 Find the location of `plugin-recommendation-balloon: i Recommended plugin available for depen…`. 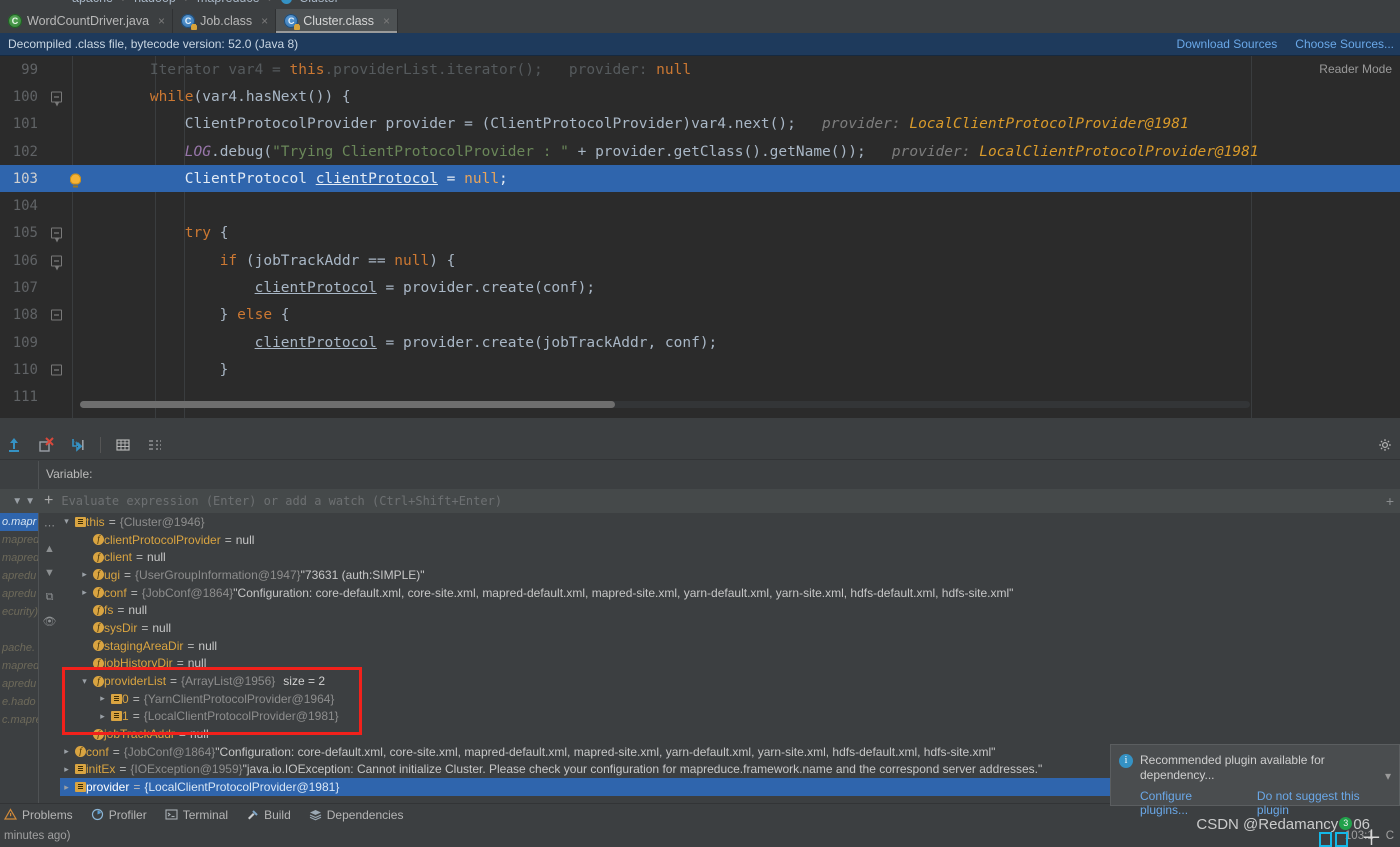

plugin-recommendation-balloon: i Recommended plugin available for depen… is located at coordinates (1255, 780).